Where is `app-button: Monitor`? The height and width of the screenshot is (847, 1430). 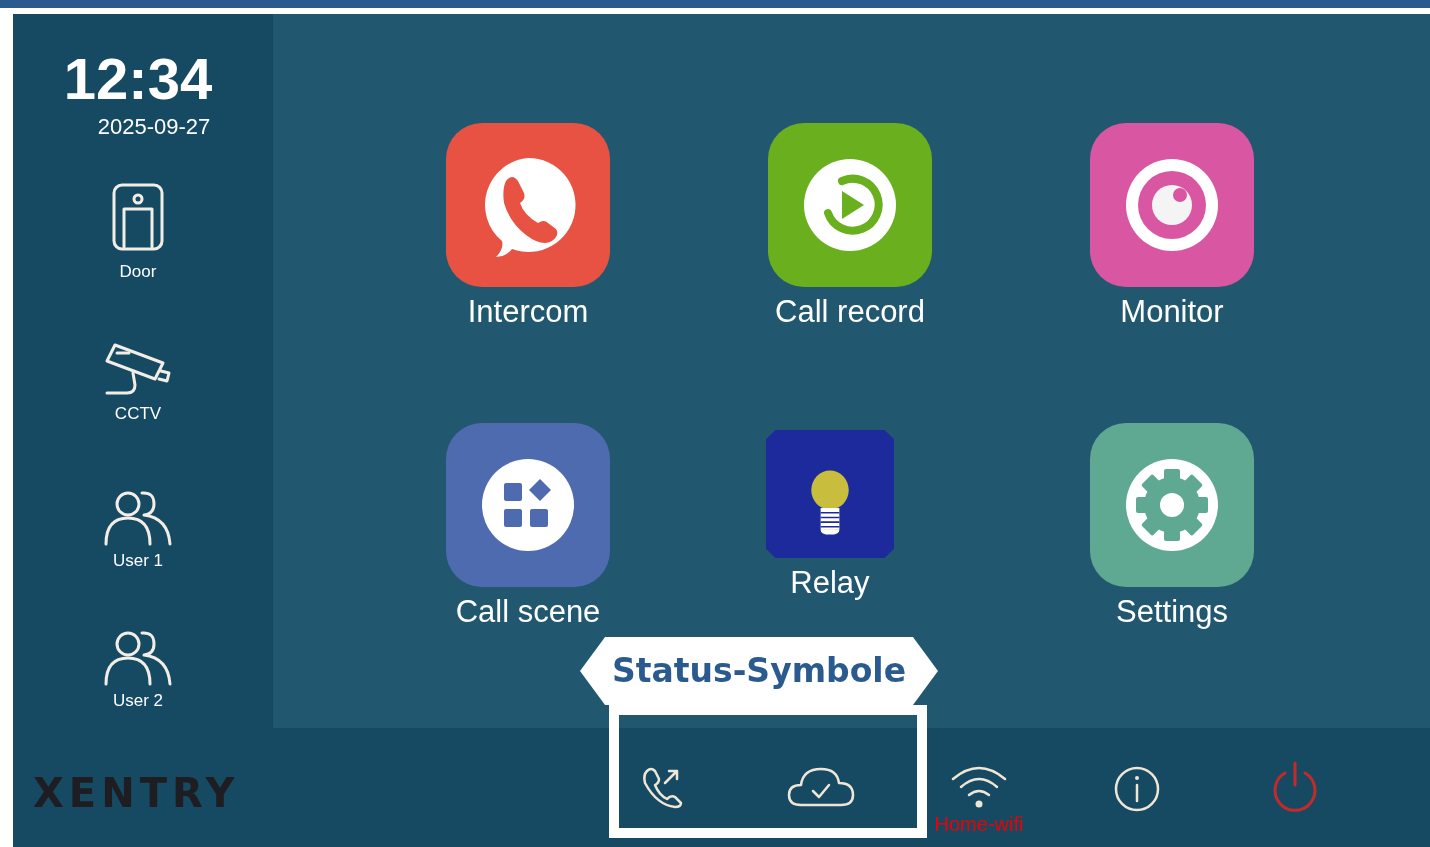
app-button: Monitor is located at coordinates (1172, 227).